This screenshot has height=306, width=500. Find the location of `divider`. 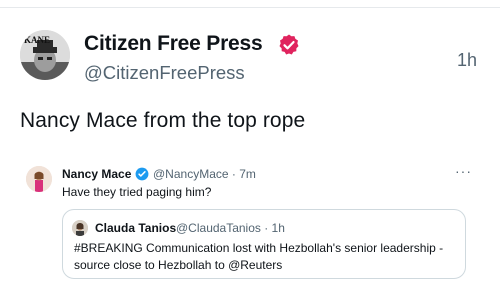

divider is located at coordinates (250, 7).